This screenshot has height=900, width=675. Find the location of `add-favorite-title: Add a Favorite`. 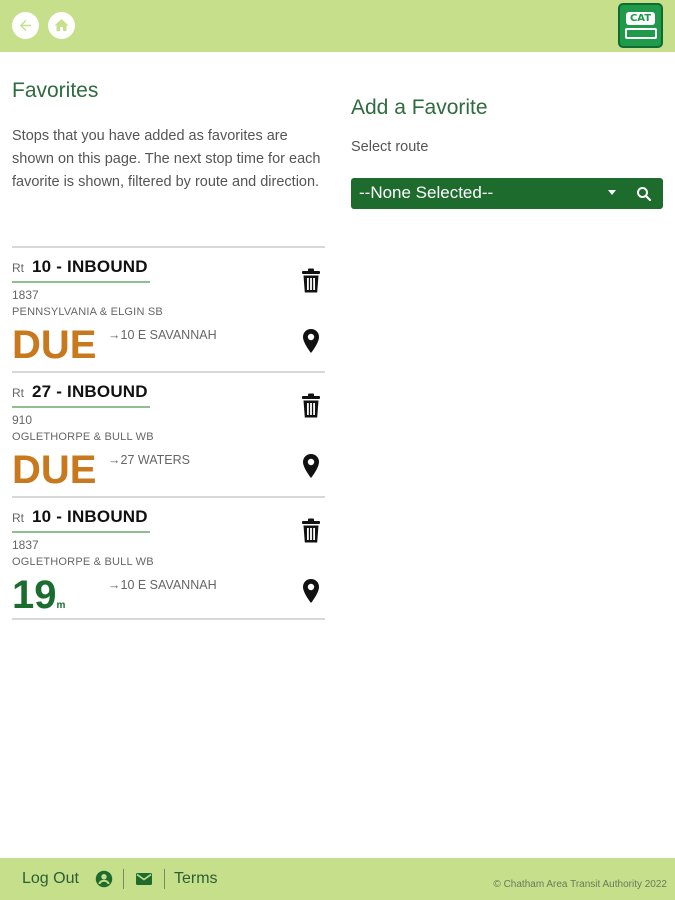

add-favorite-title: Add a Favorite is located at coordinates (419, 107).